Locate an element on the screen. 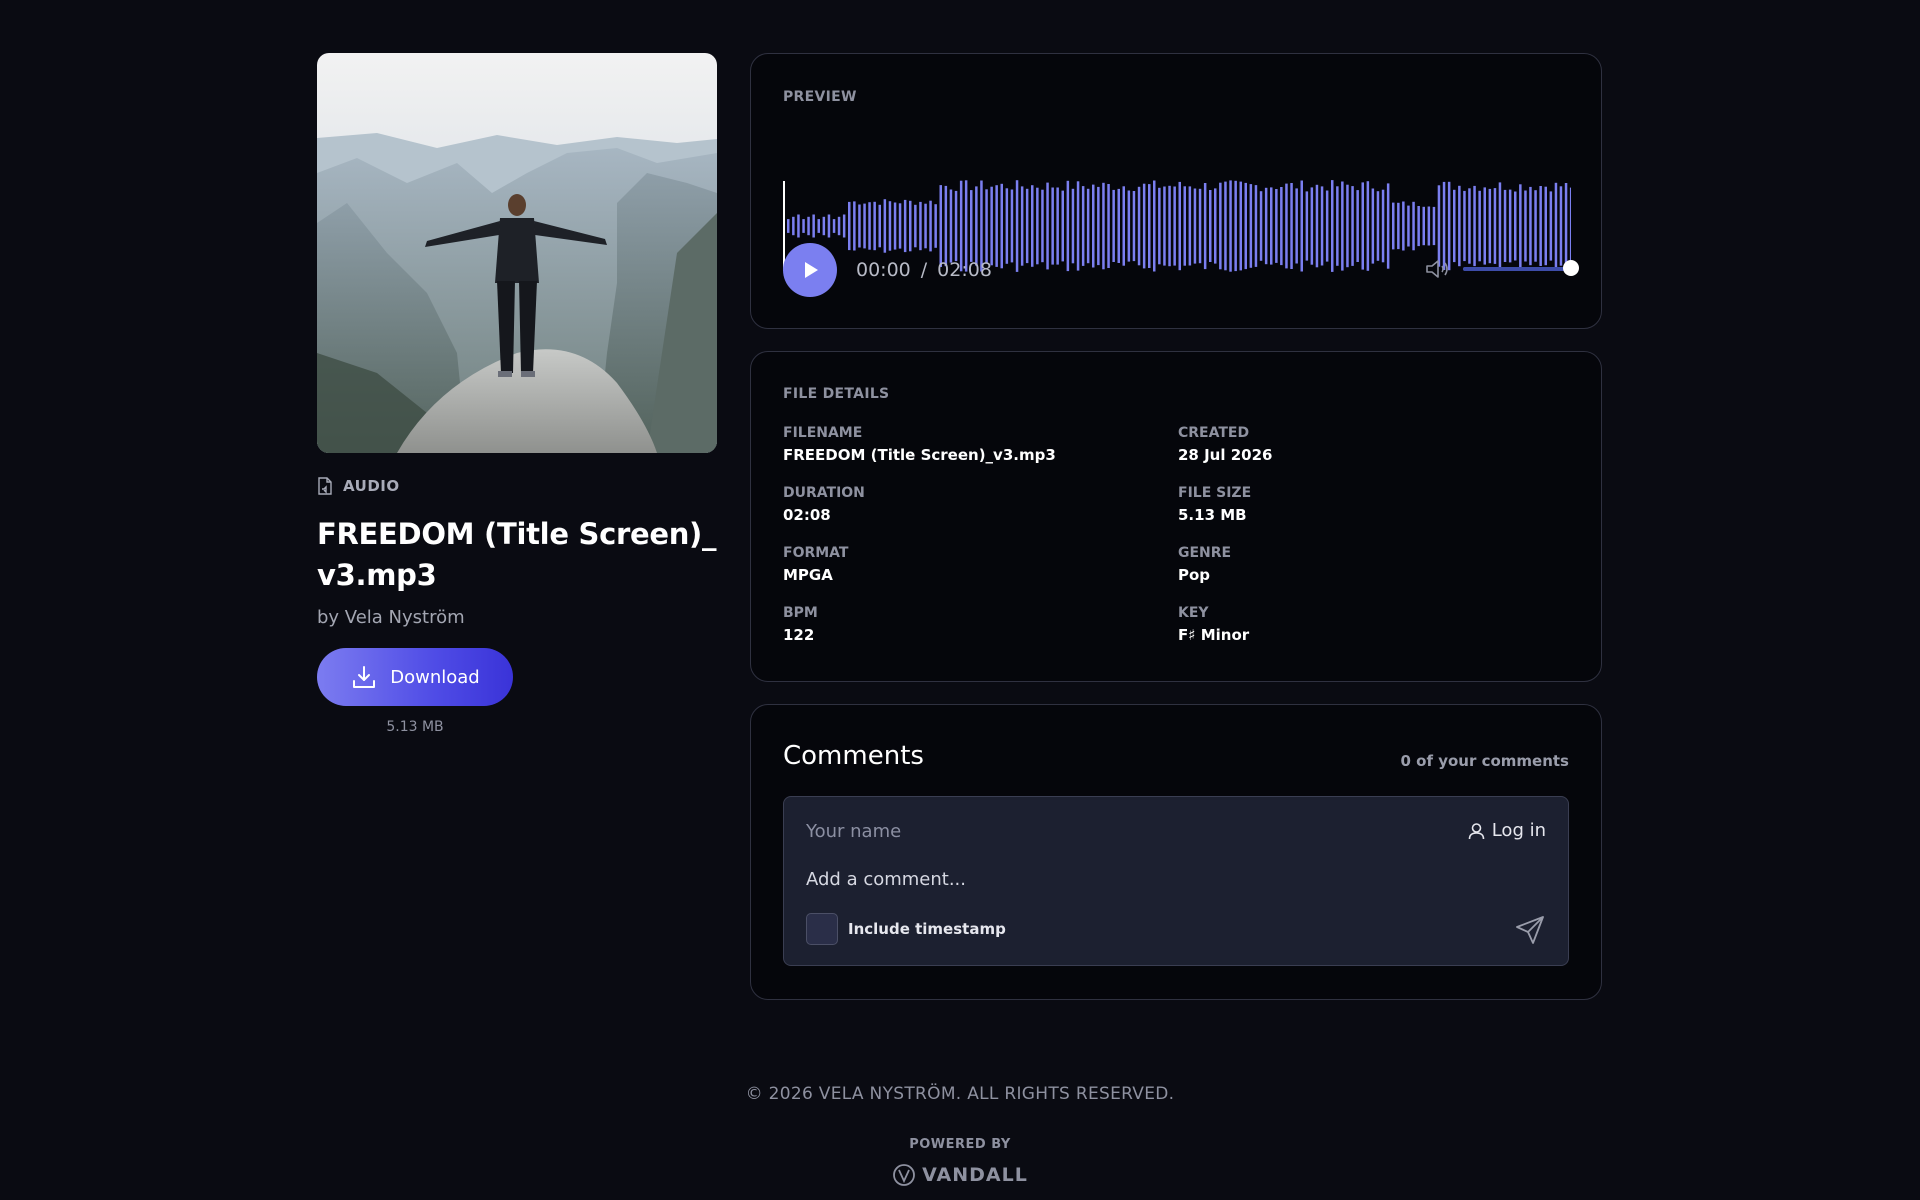 The image size is (1920, 1200). login-button: Log in is located at coordinates (1507, 830).